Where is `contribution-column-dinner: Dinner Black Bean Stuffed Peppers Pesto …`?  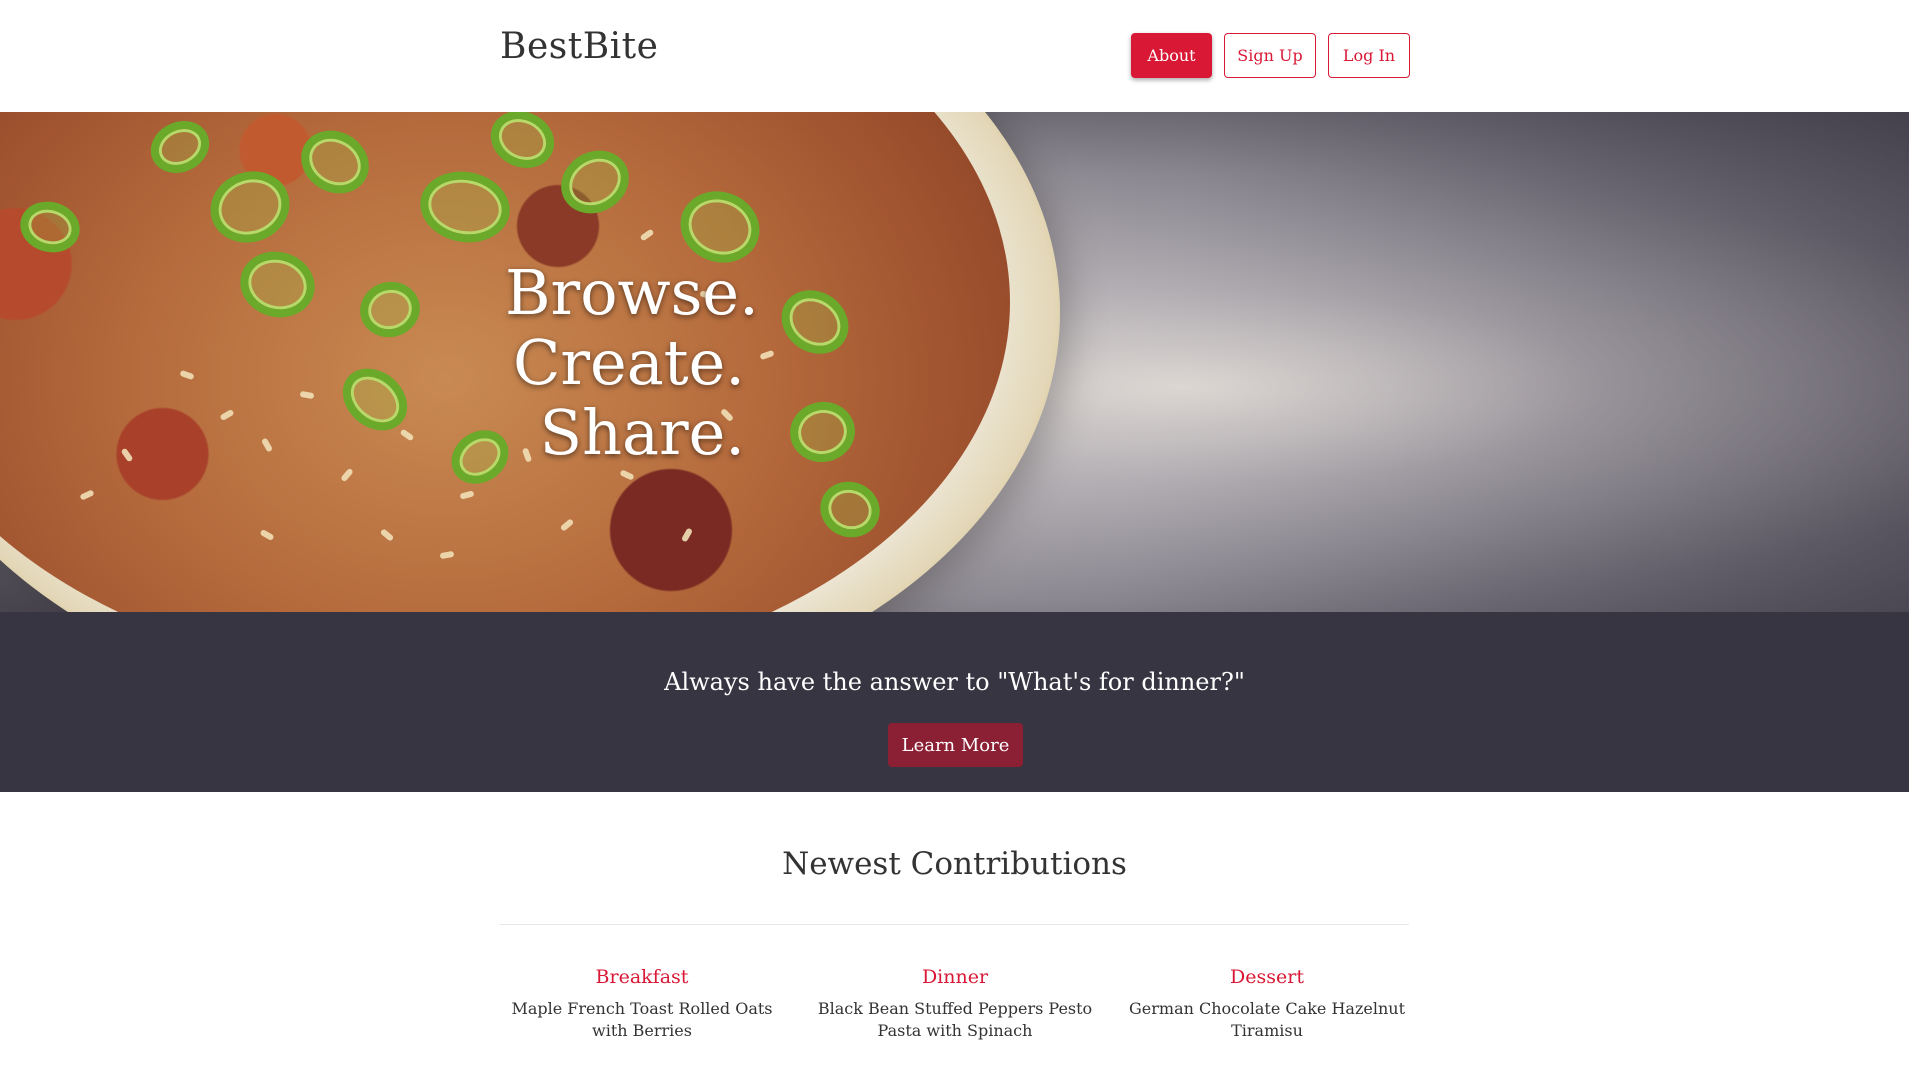 contribution-column-dinner: Dinner Black Bean Stuffed Peppers Pesto … is located at coordinates (955, 1004).